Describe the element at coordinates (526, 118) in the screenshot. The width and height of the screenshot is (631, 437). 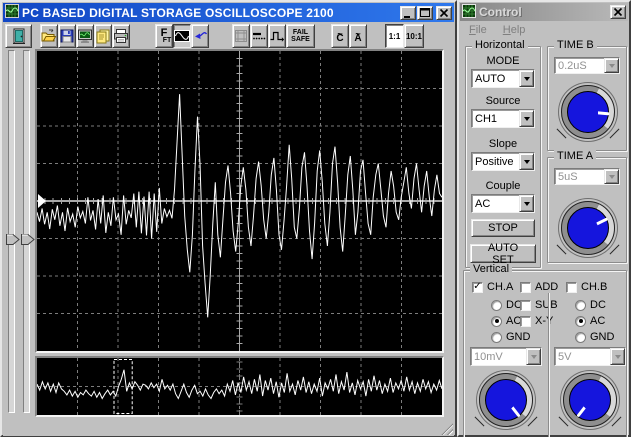
I see `source-dropdown-icon` at that location.